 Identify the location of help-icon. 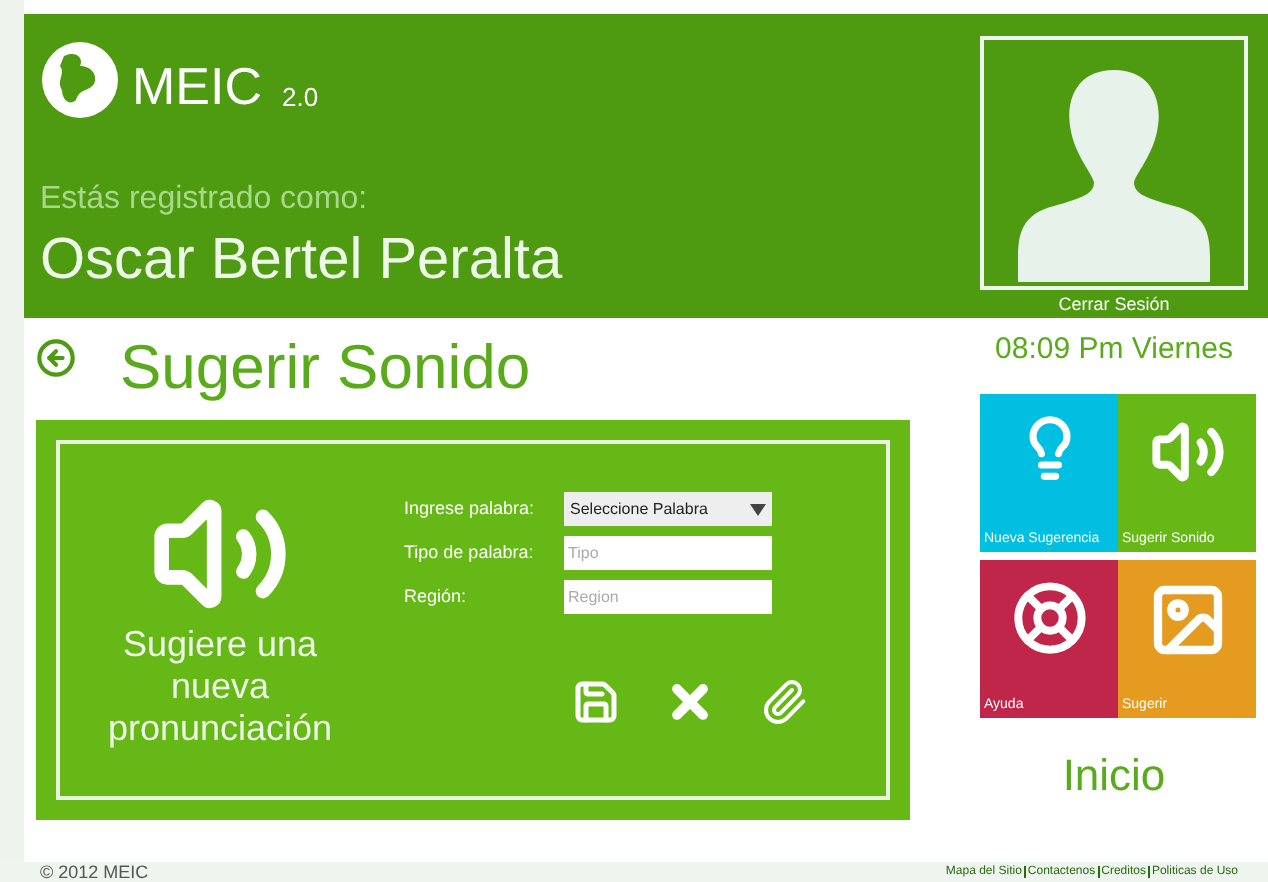
(1049, 617).